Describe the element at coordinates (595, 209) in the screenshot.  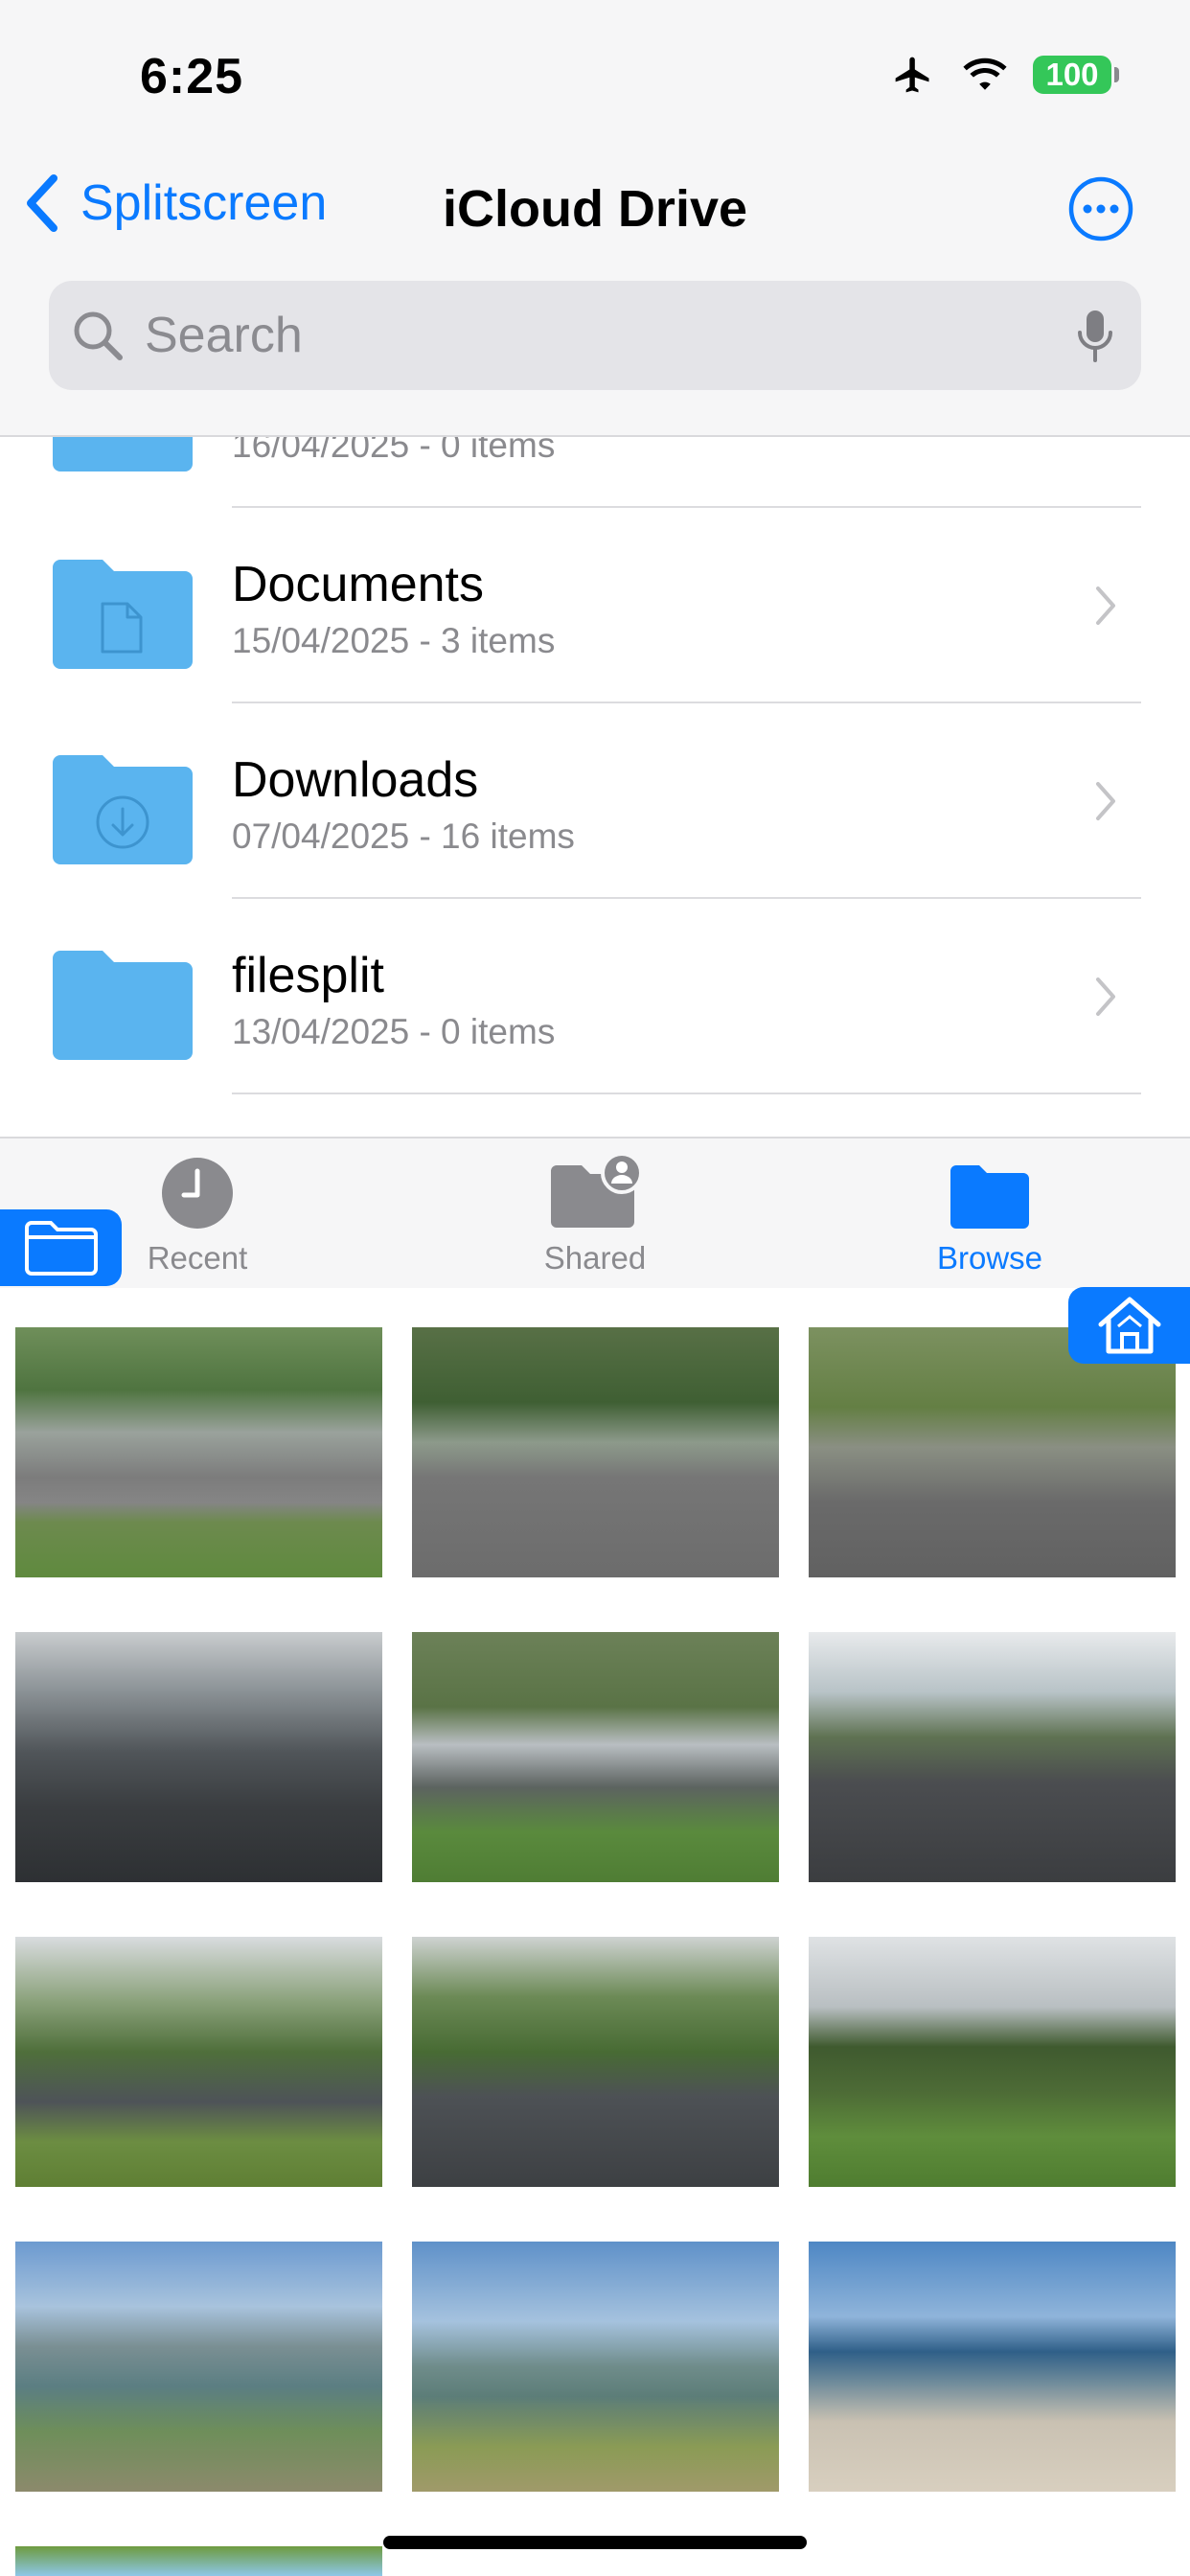
I see `page-title: iCloud Drive` at that location.